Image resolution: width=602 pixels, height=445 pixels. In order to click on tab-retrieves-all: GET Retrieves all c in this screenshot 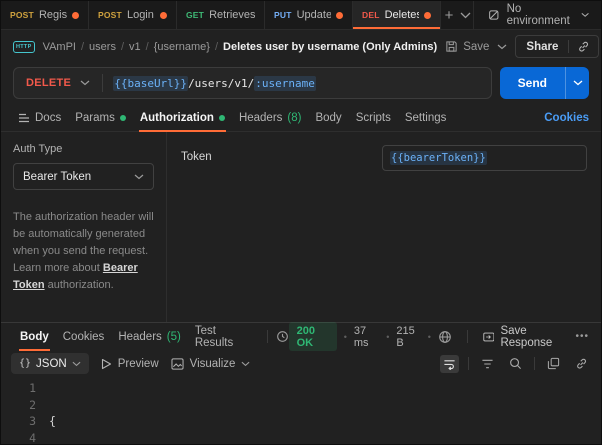, I will do `click(221, 15)`.